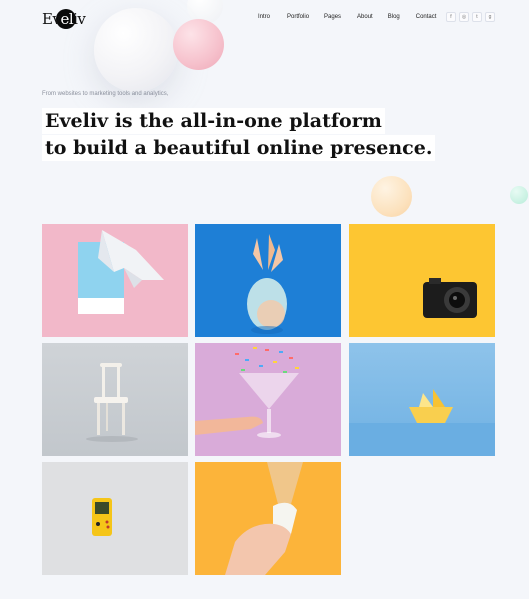 The image size is (529, 599). Describe the element at coordinates (365, 17) in the screenshot. I see `nav-item-about: About` at that location.